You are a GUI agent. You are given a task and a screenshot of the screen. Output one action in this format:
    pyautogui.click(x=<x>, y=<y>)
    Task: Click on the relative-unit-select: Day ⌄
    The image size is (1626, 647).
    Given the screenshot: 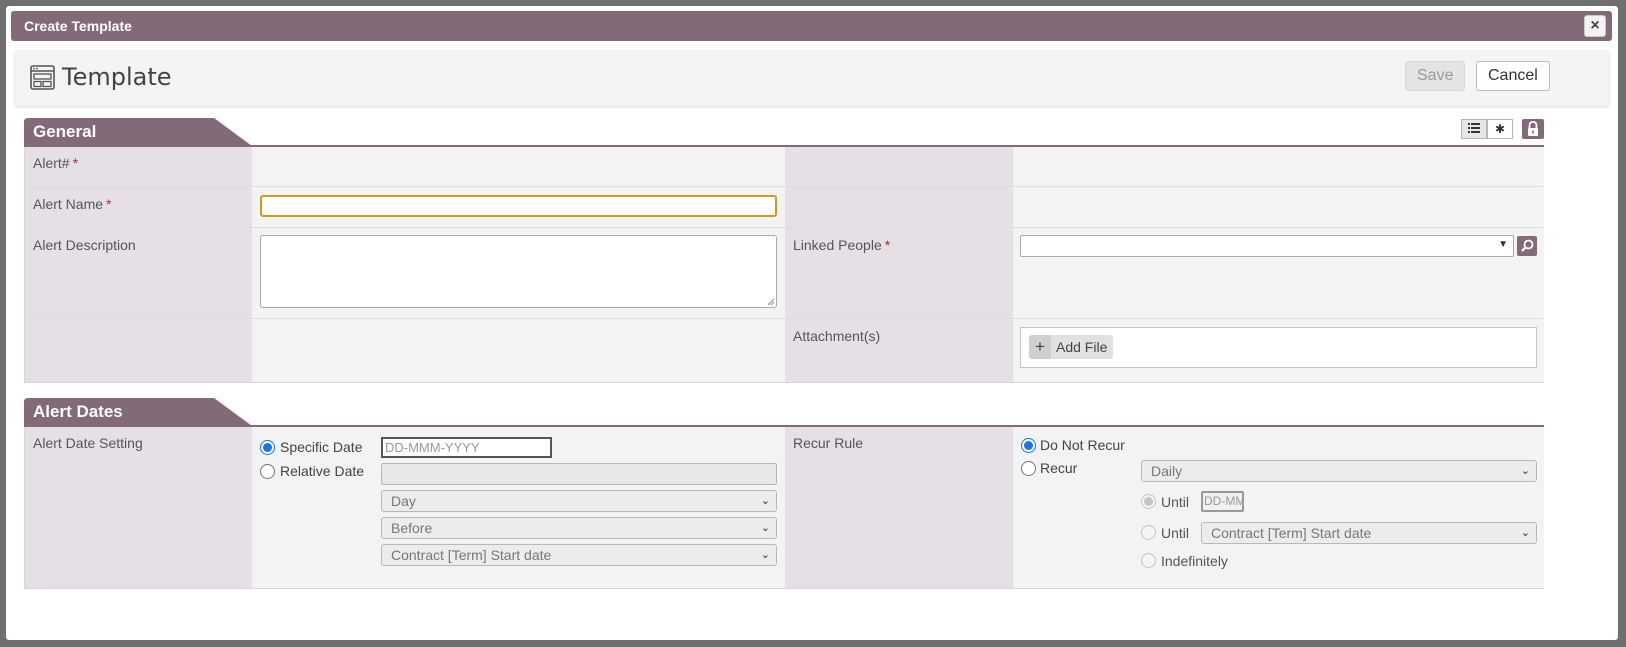 What is the action you would take?
    pyautogui.click(x=579, y=501)
    